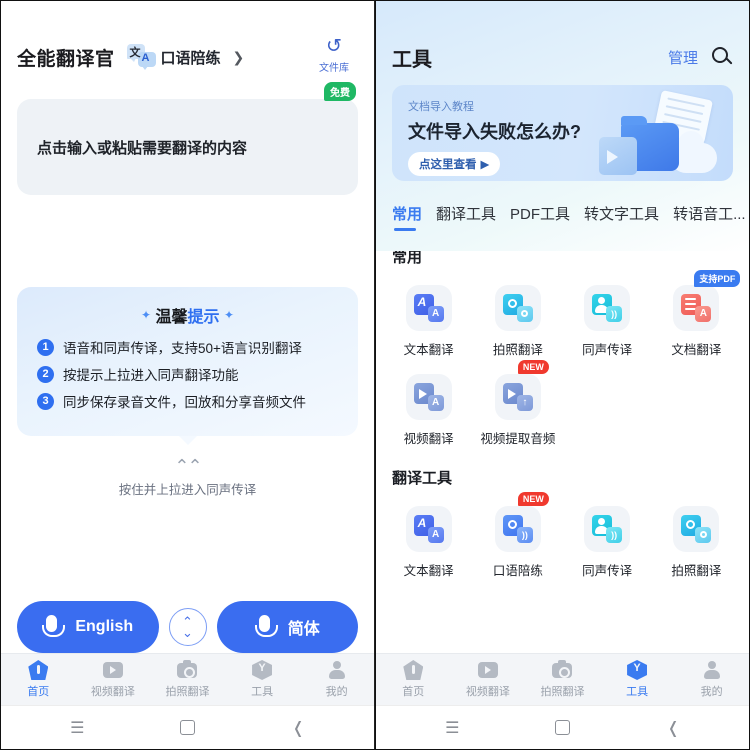 The width and height of the screenshot is (750, 750). I want to click on chevron-up-double-icon: ⌃⌃, so click(188, 466).